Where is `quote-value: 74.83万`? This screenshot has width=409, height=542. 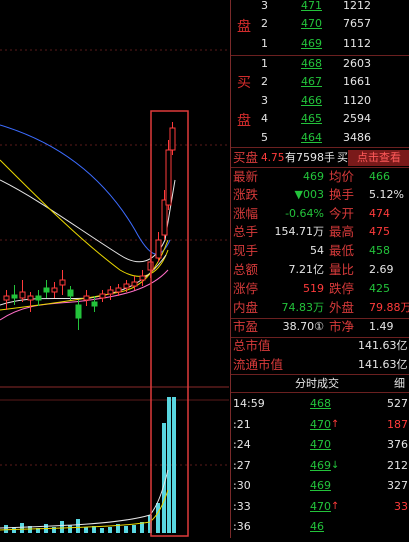 quote-value: 74.83万 is located at coordinates (303, 307).